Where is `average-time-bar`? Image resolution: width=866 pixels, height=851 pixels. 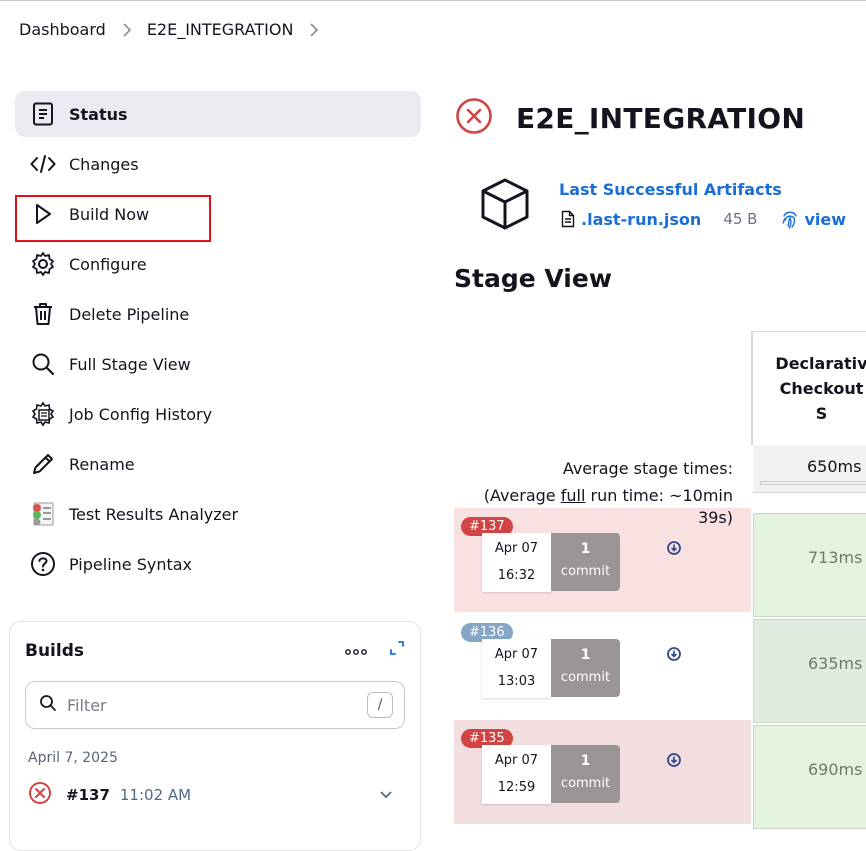 average-time-bar is located at coordinates (813, 483).